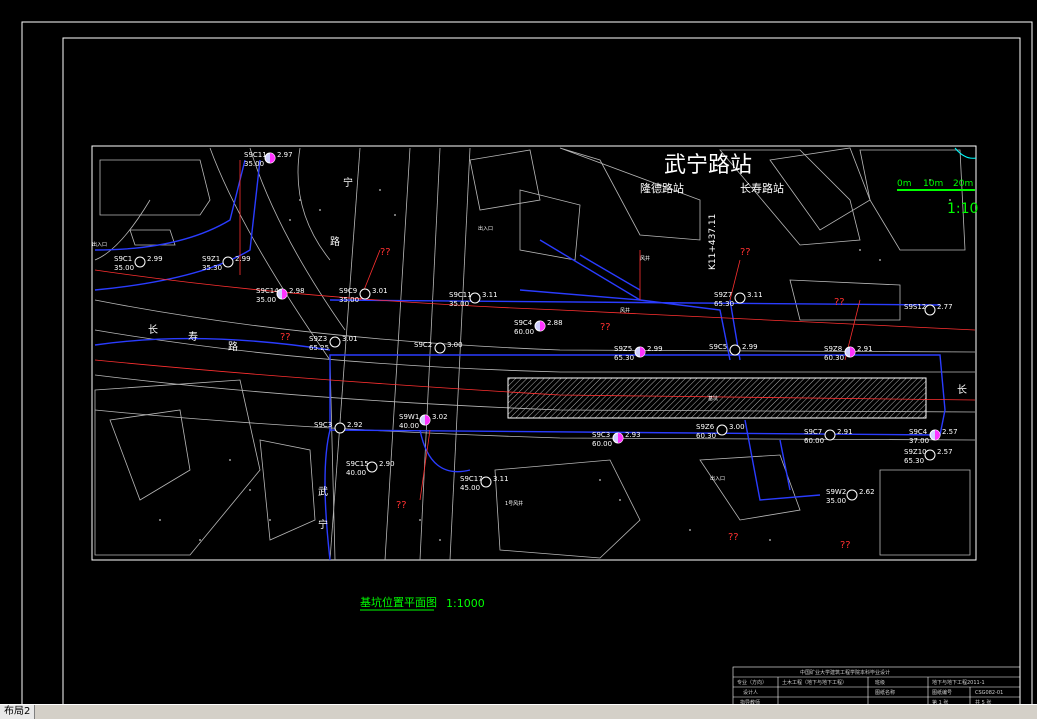 The image size is (1037, 719). I want to click on class-label: 班级, so click(880, 682).